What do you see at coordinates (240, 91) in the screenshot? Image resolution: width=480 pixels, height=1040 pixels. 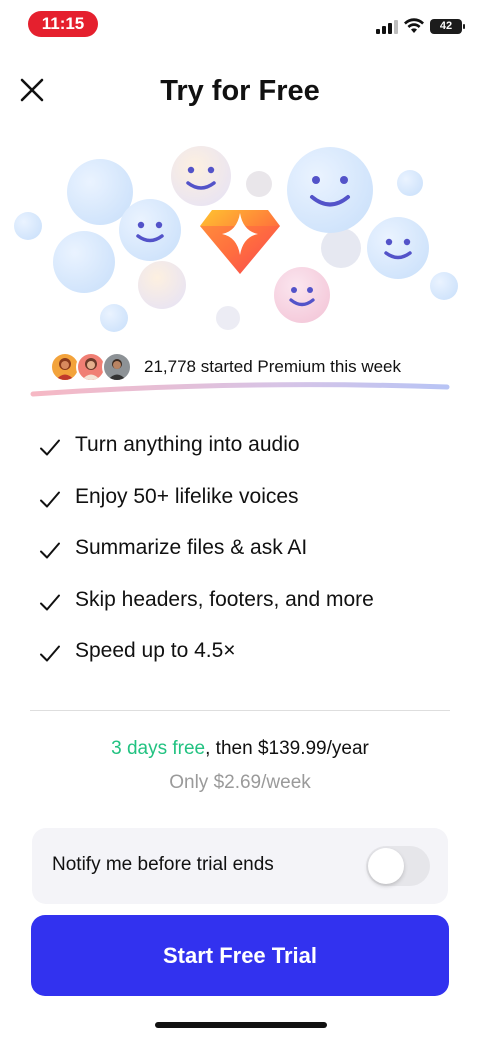 I see `page-title: Try for Free` at bounding box center [240, 91].